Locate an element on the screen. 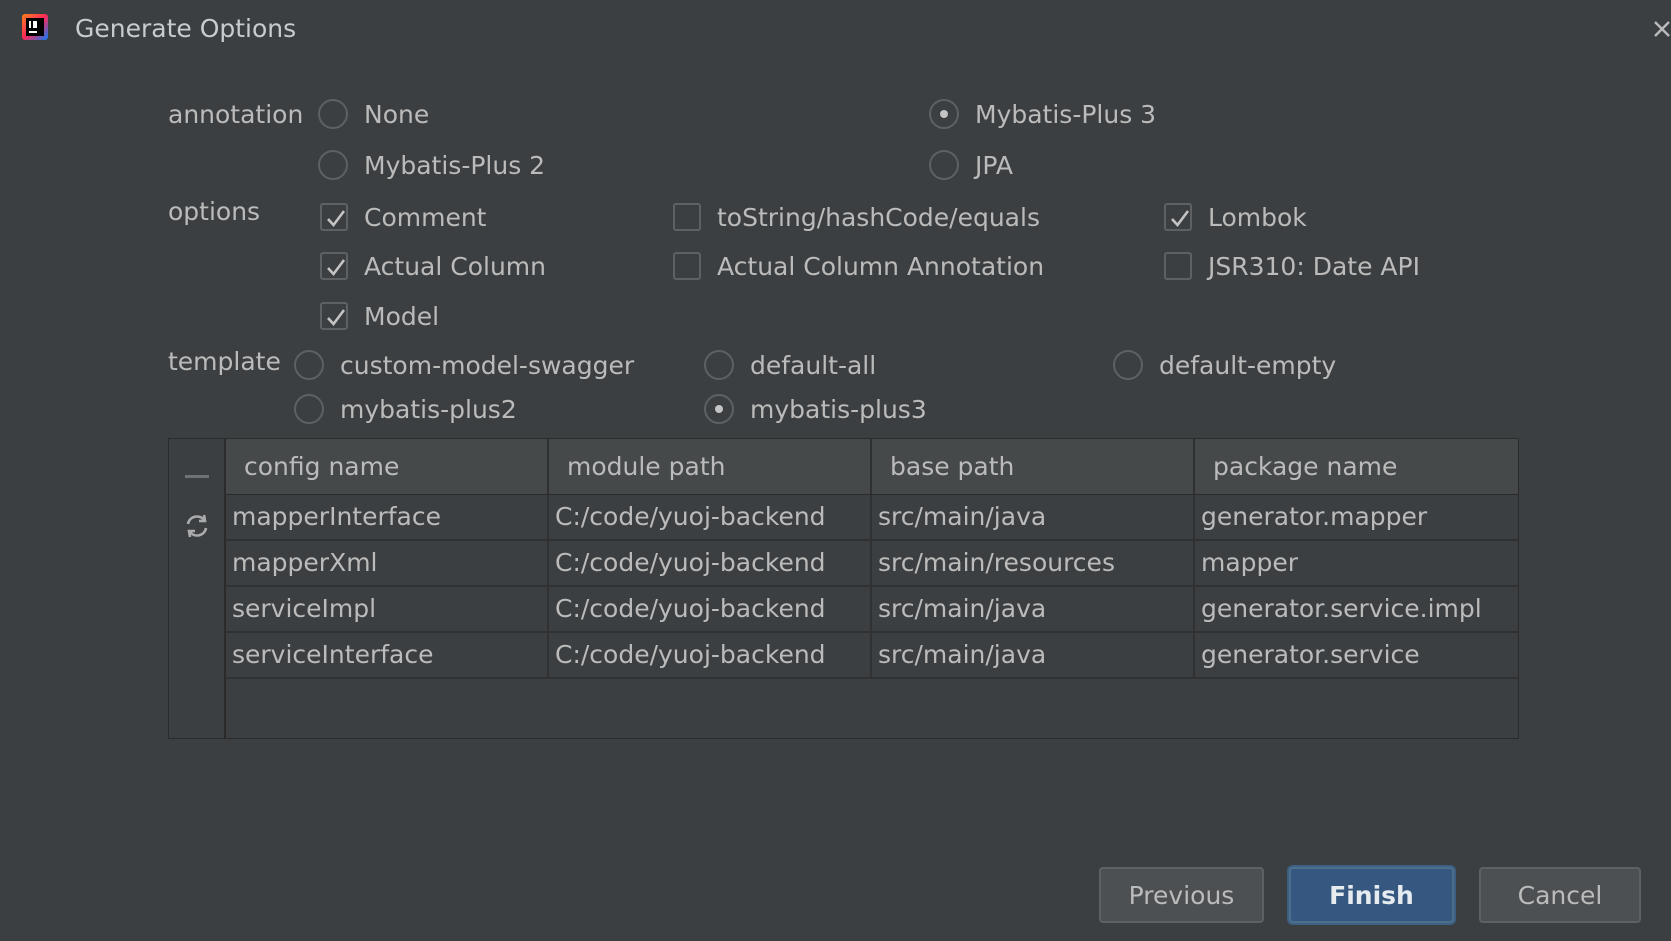  annotation-radio-mybatis-plus-2: Mybatis-Plus 2 is located at coordinates (431, 165).